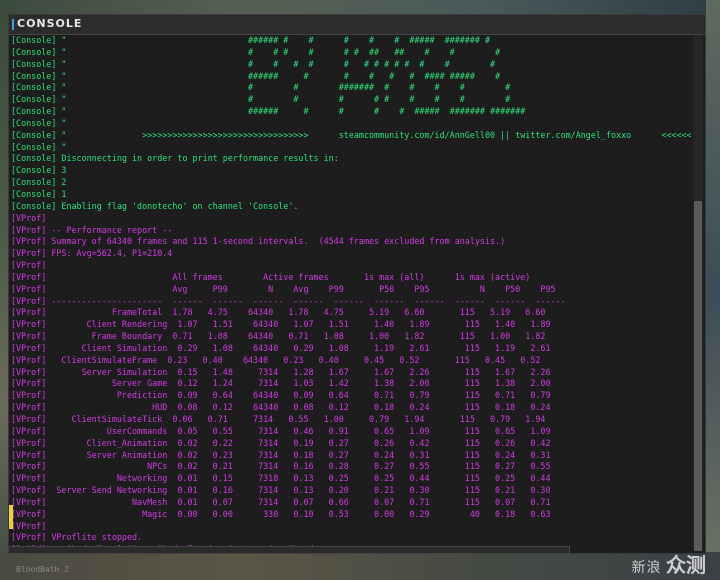  What do you see at coordinates (50, 23) in the screenshot?
I see `console-title: CONSOLE` at bounding box center [50, 23].